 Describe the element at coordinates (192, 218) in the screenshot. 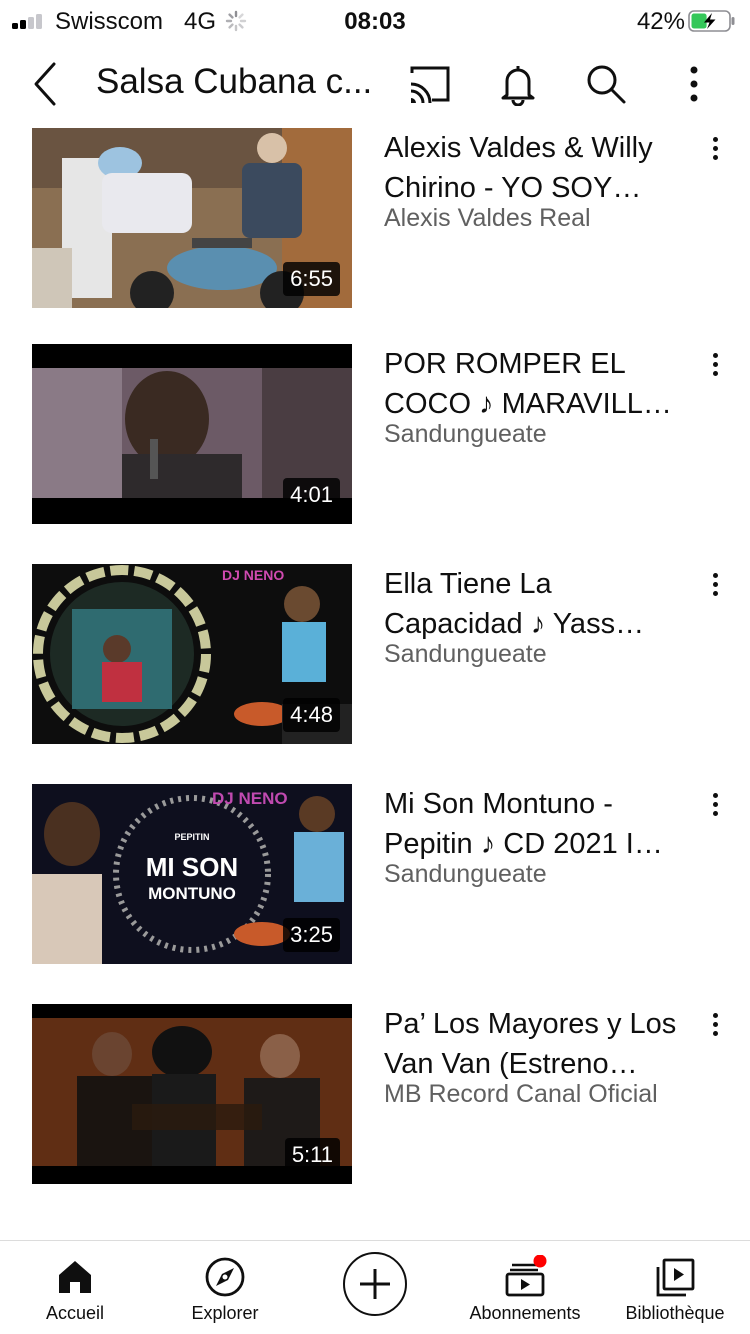

I see `video-thumbnail: 6:55` at that location.